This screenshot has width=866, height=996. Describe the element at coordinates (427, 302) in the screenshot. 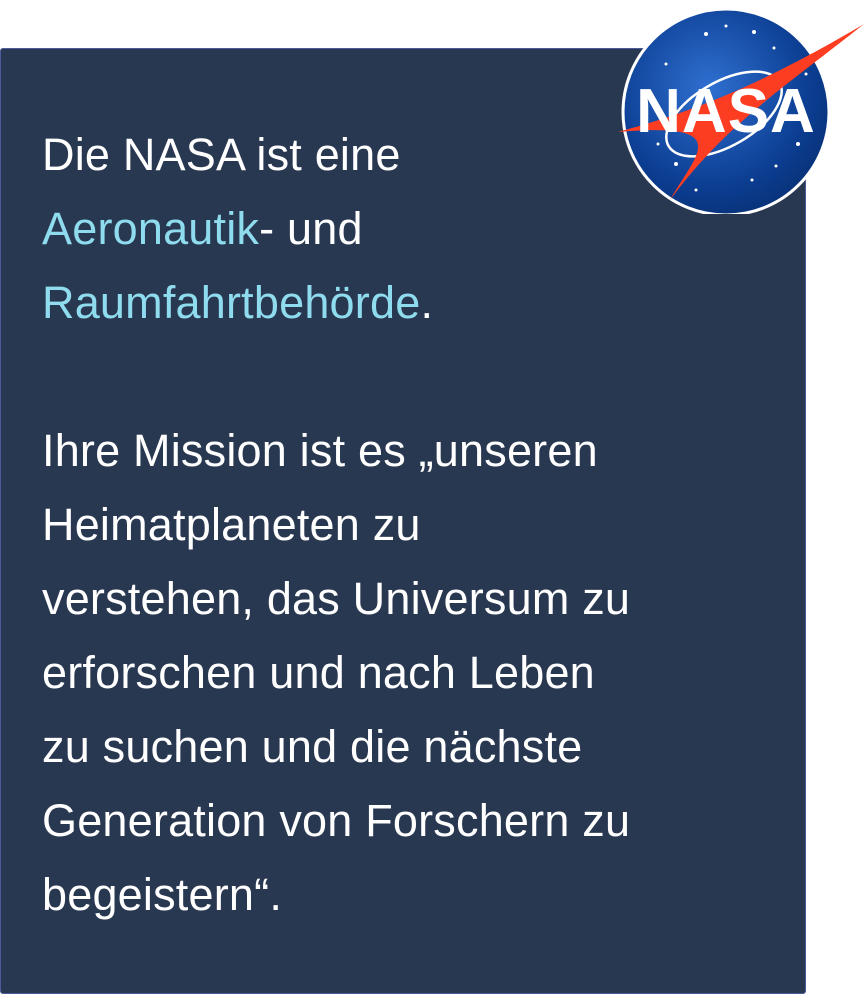

I see `intro-after: .` at that location.